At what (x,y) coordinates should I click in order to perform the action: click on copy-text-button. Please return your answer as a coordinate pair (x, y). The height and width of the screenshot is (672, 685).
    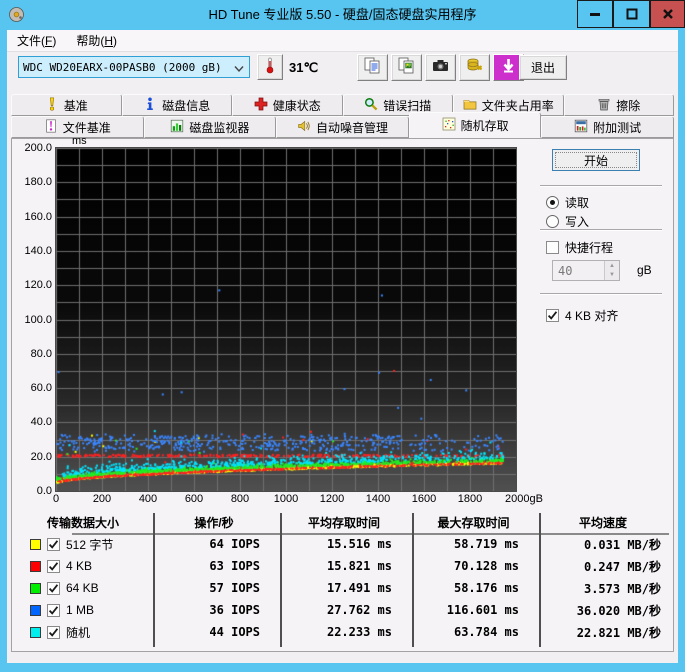
    Looking at the image, I should click on (372, 67).